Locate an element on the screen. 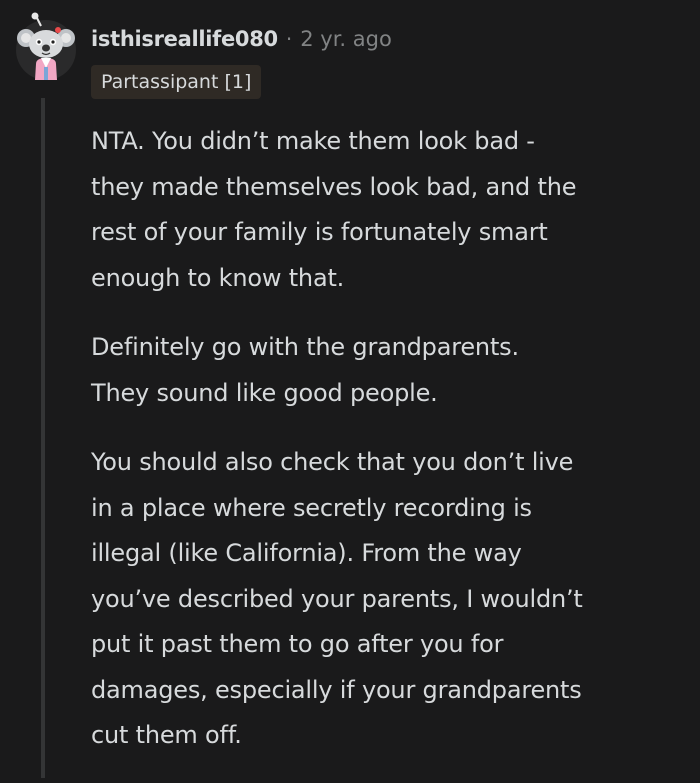 The width and height of the screenshot is (700, 783). comment-line: enough to know that. is located at coordinates (218, 277).